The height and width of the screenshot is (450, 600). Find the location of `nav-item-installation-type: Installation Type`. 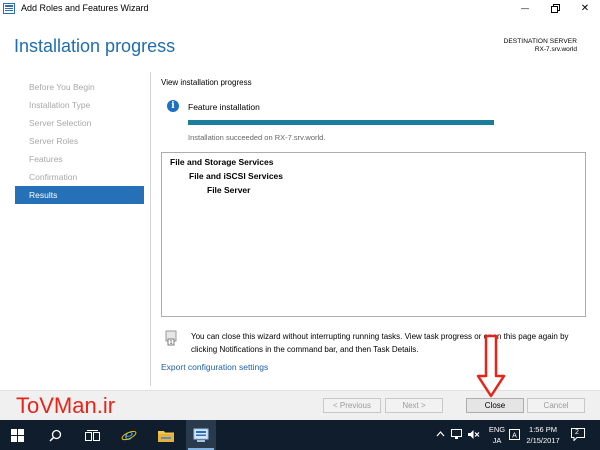

nav-item-installation-type: Installation Type is located at coordinates (79, 105).